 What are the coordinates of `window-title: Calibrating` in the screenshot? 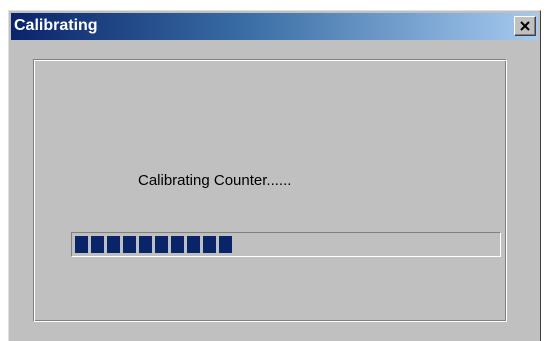 It's located at (56, 25).